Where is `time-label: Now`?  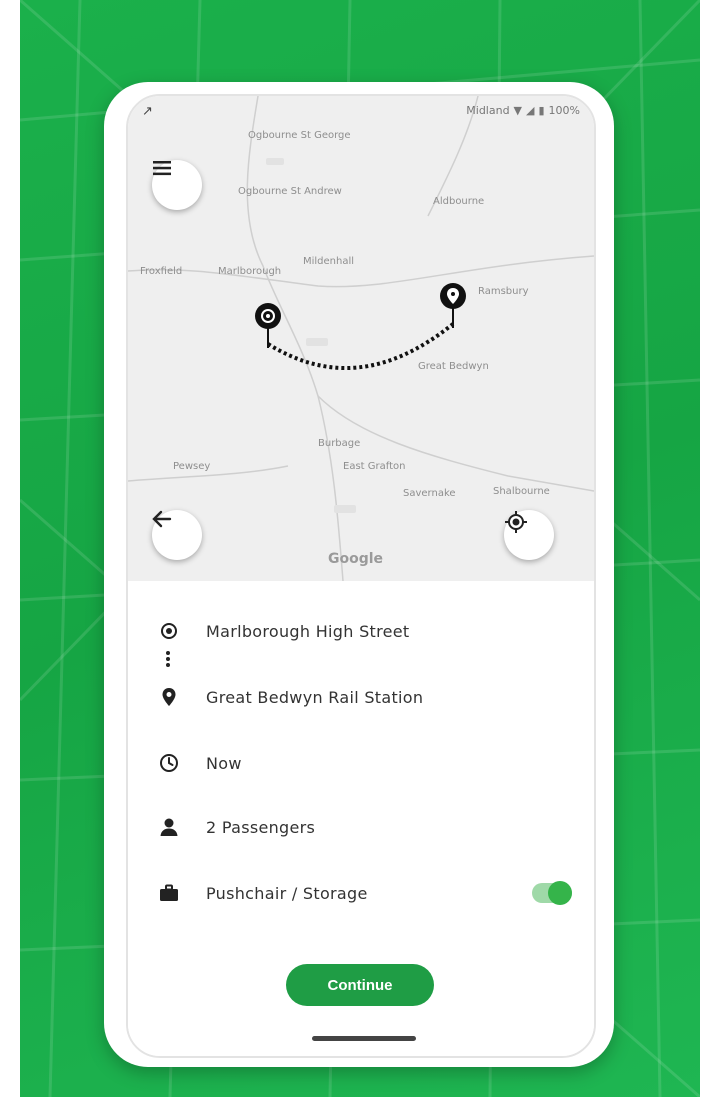
time-label: Now is located at coordinates (224, 763).